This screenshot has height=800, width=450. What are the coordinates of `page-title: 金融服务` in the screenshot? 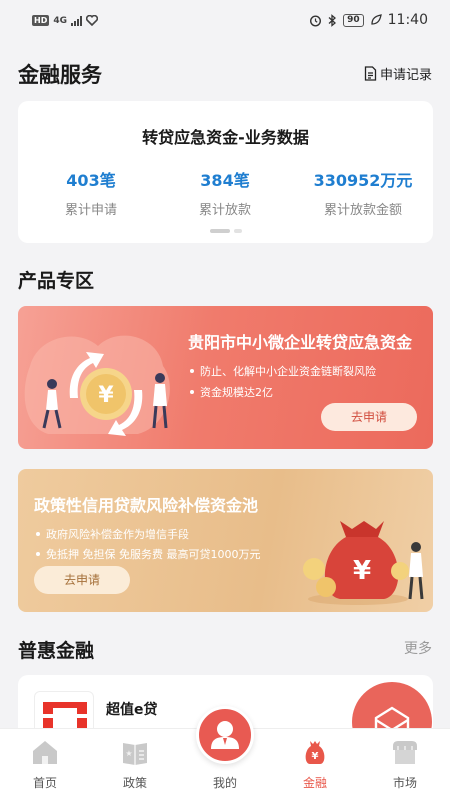 It's located at (60, 75).